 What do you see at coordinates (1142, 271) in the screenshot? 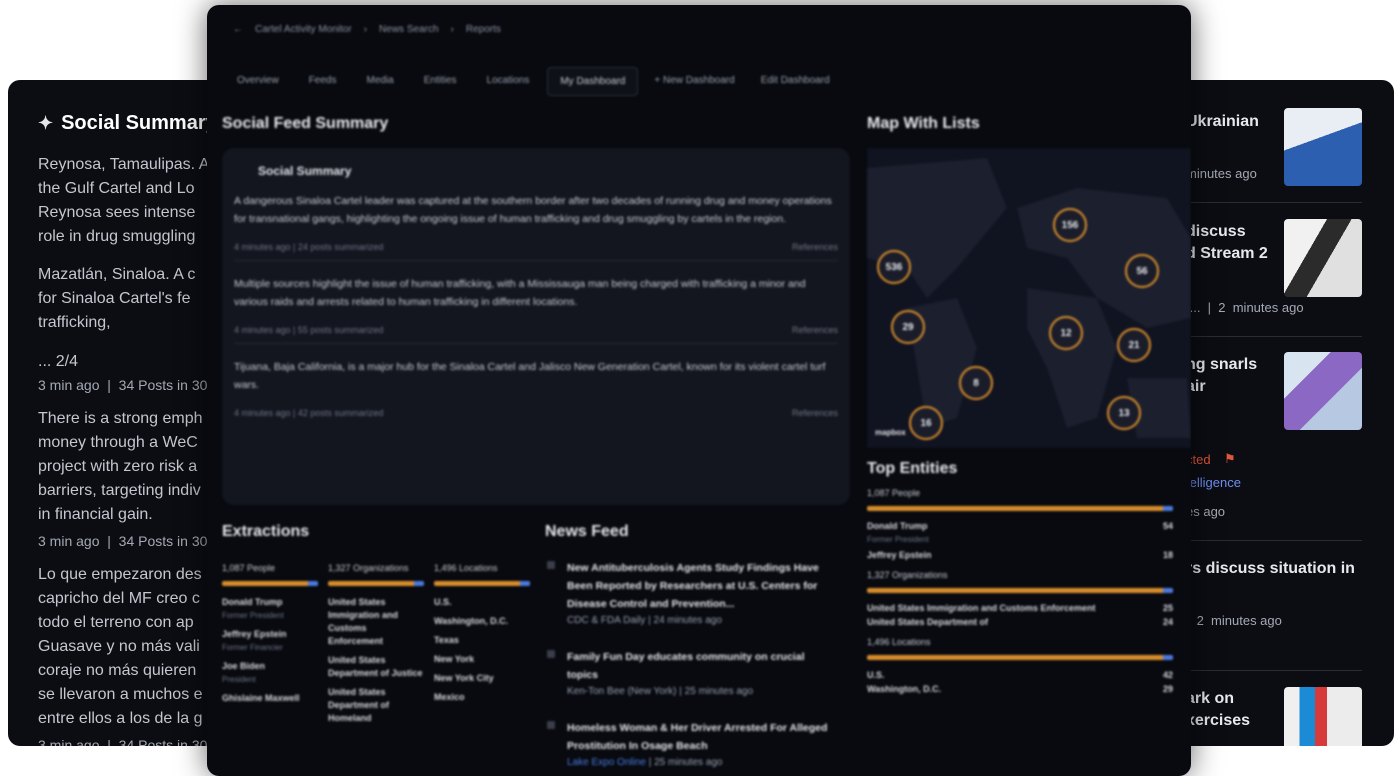
I see `map-cluster-marker: 56` at bounding box center [1142, 271].